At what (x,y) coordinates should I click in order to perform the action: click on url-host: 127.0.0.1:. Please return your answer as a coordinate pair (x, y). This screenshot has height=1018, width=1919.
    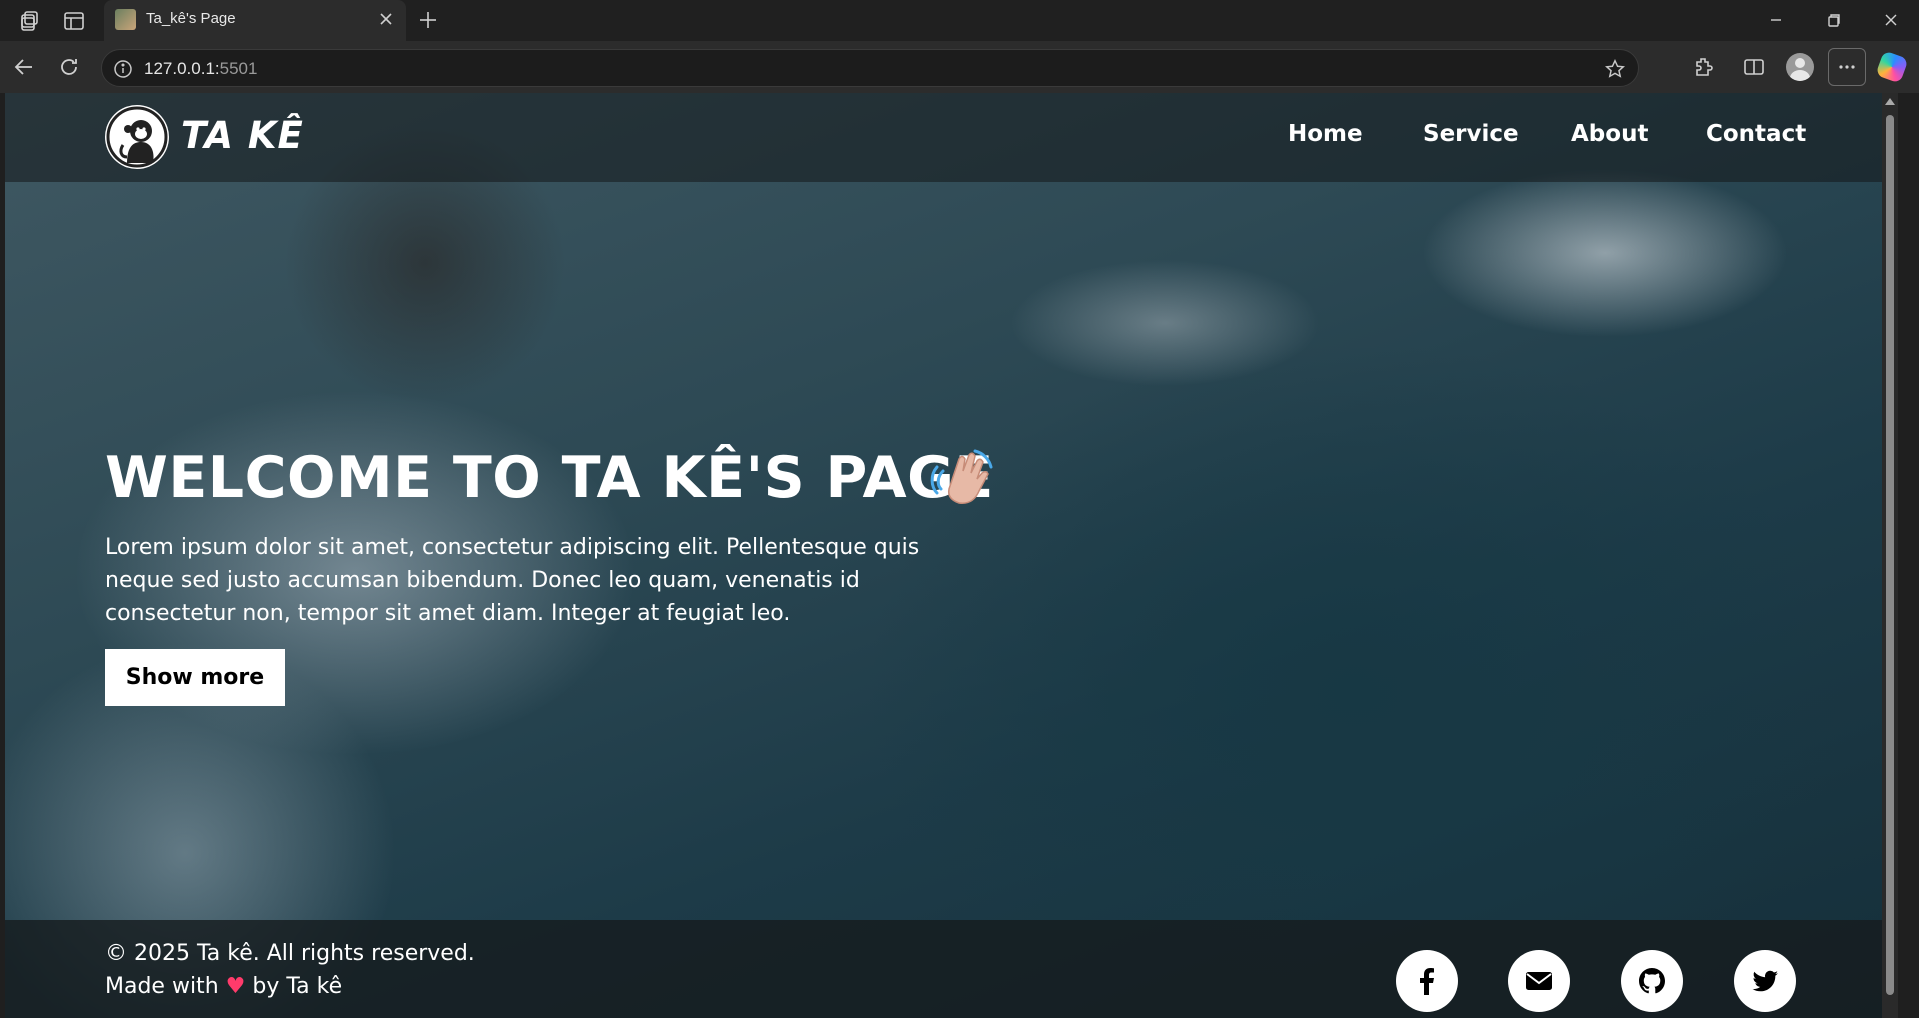
    Looking at the image, I should click on (182, 68).